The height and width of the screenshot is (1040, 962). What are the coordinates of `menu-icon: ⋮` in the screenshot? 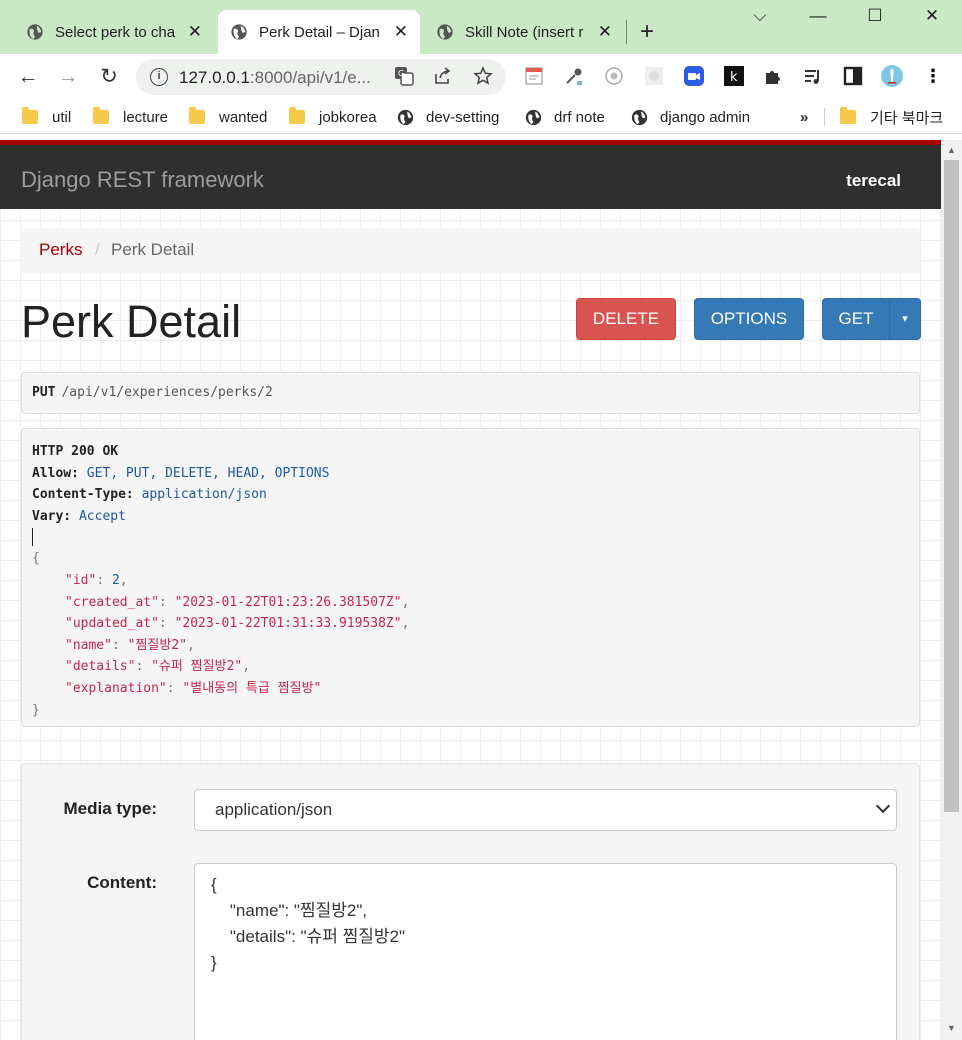 It's located at (933, 76).